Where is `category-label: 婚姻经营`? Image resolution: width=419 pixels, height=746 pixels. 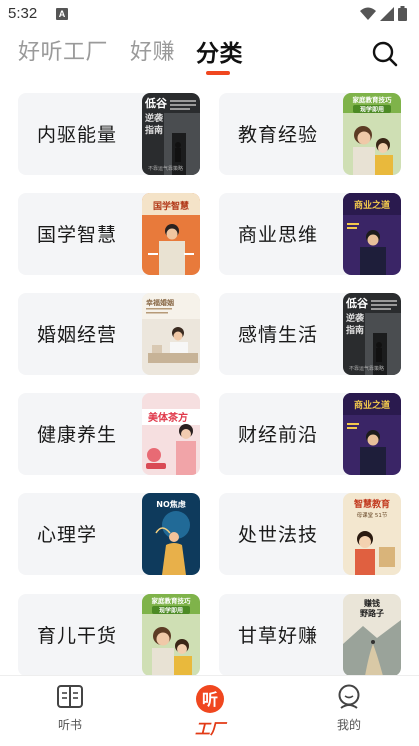 category-label: 婚姻经营 is located at coordinates (77, 335).